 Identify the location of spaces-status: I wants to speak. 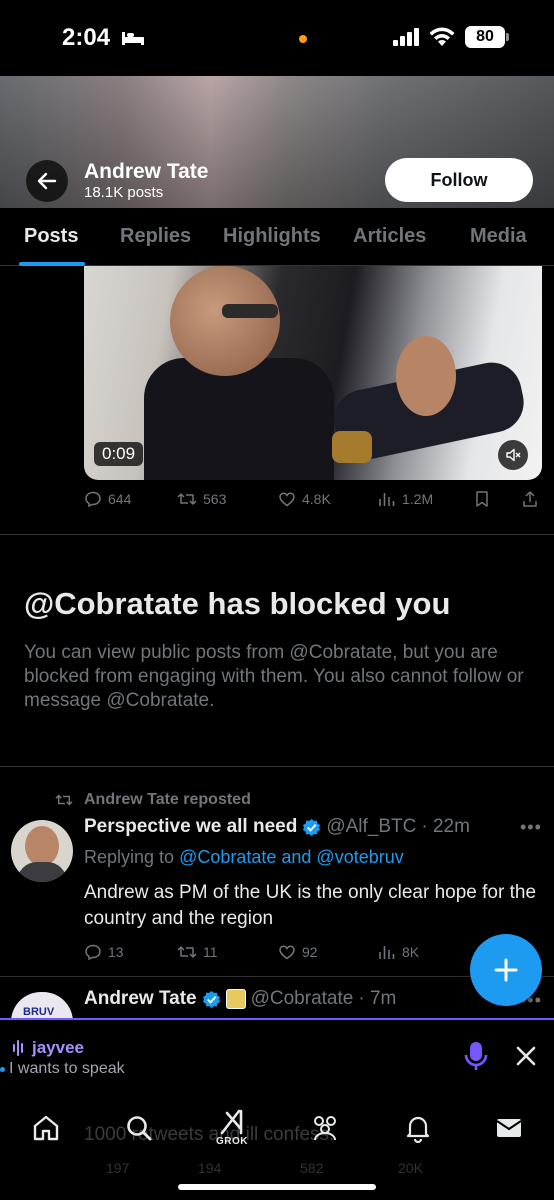
(62, 1069).